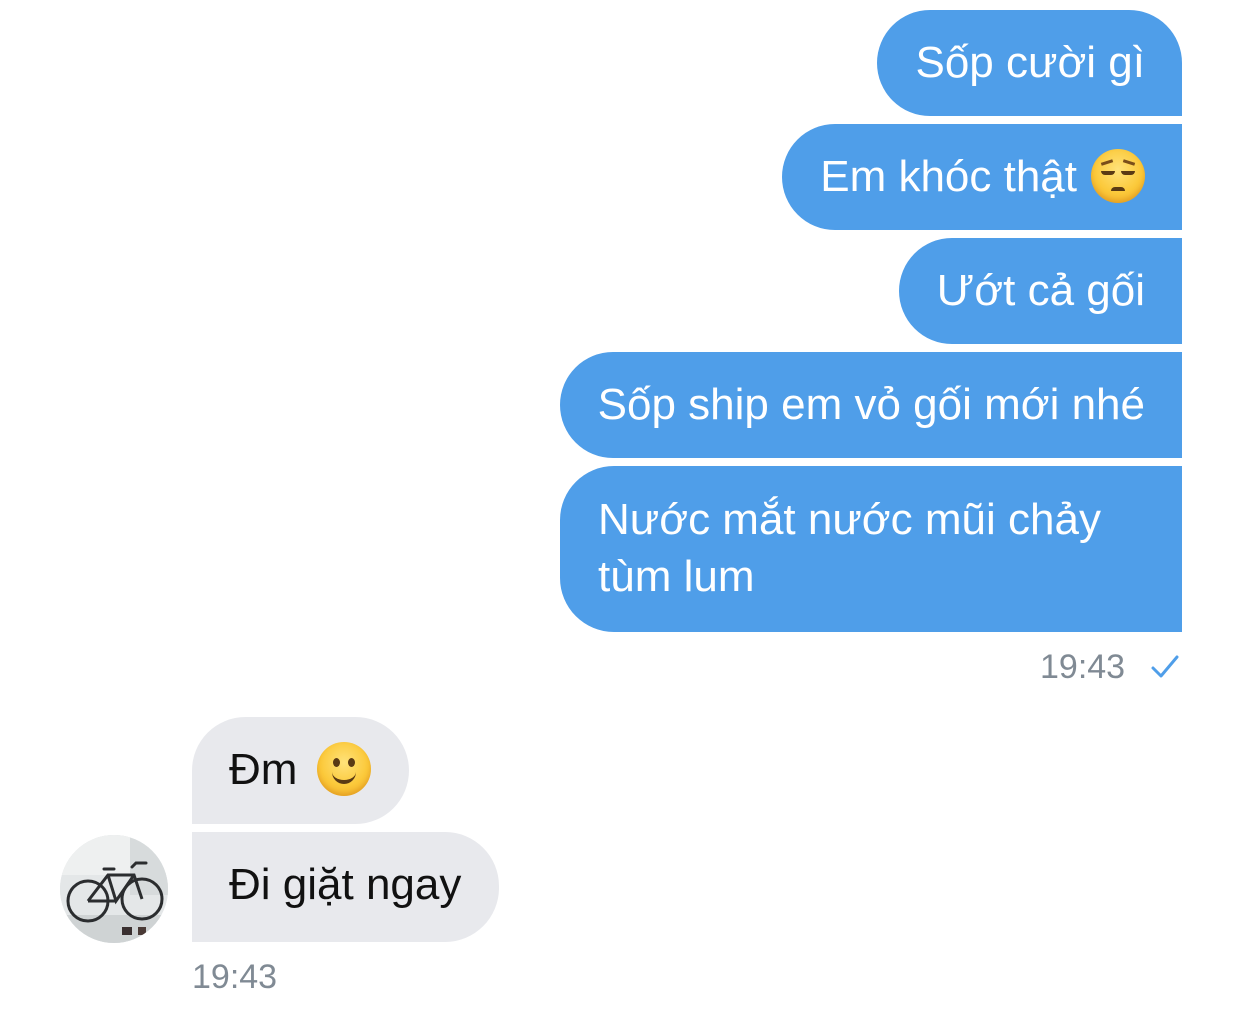  I want to click on outgoing-message-bubble: Sốp ship em vỏ gối mới nhé, so click(870, 405).